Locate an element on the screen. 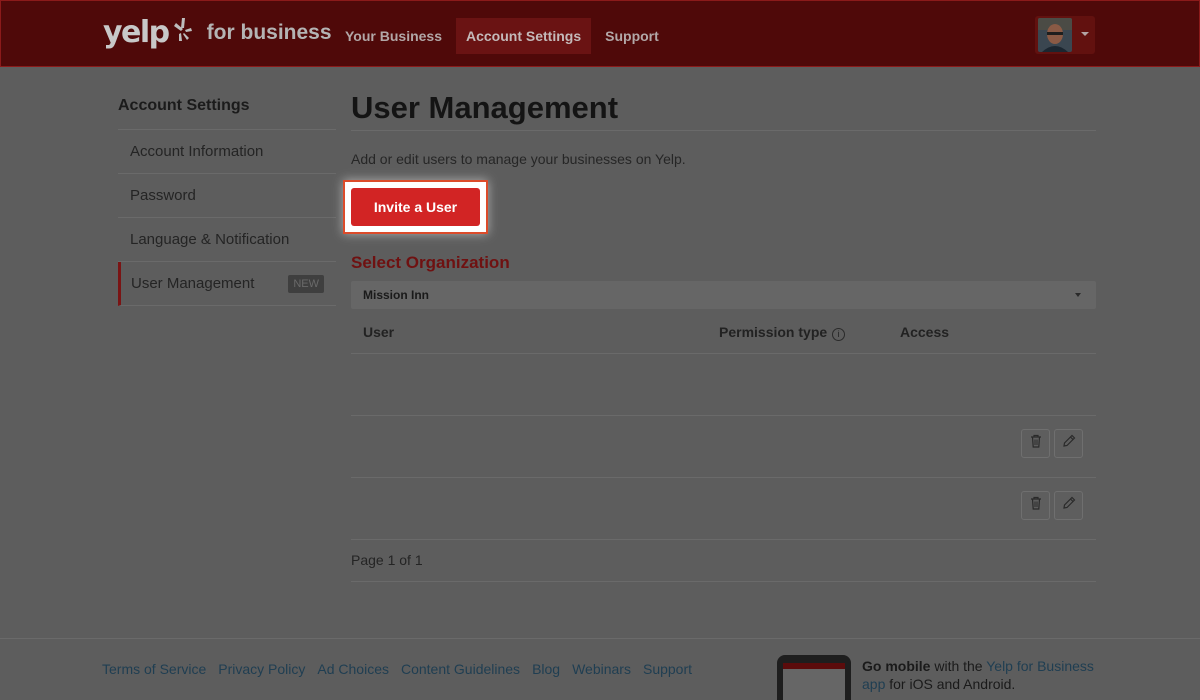 This screenshot has height=700, width=1200. yelp-for-business-logo: yelp for business is located at coordinates (217, 32).